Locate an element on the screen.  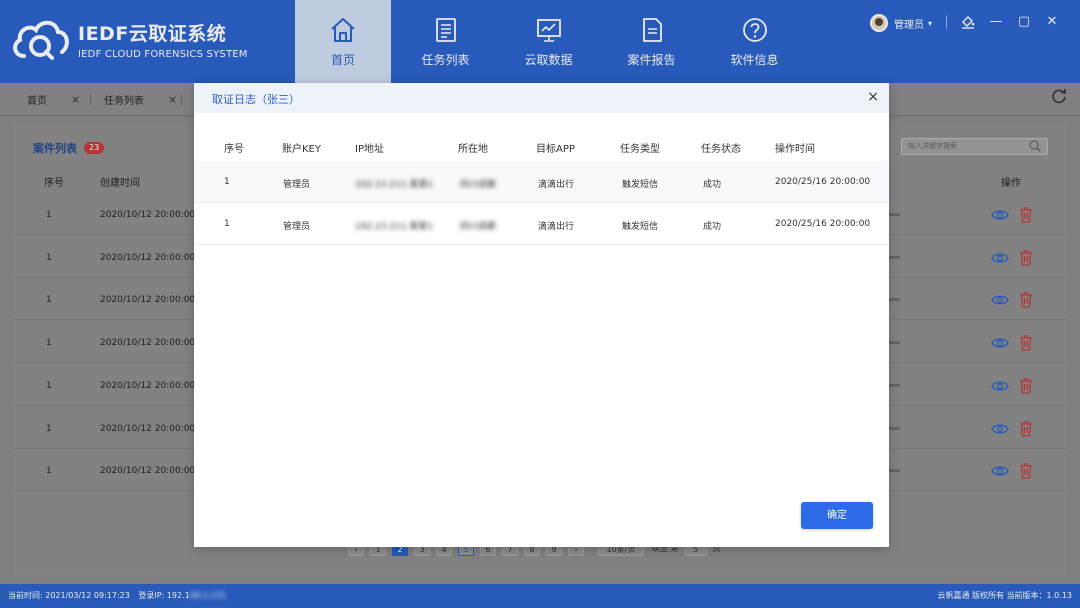
close-icon: × is located at coordinates (873, 97).